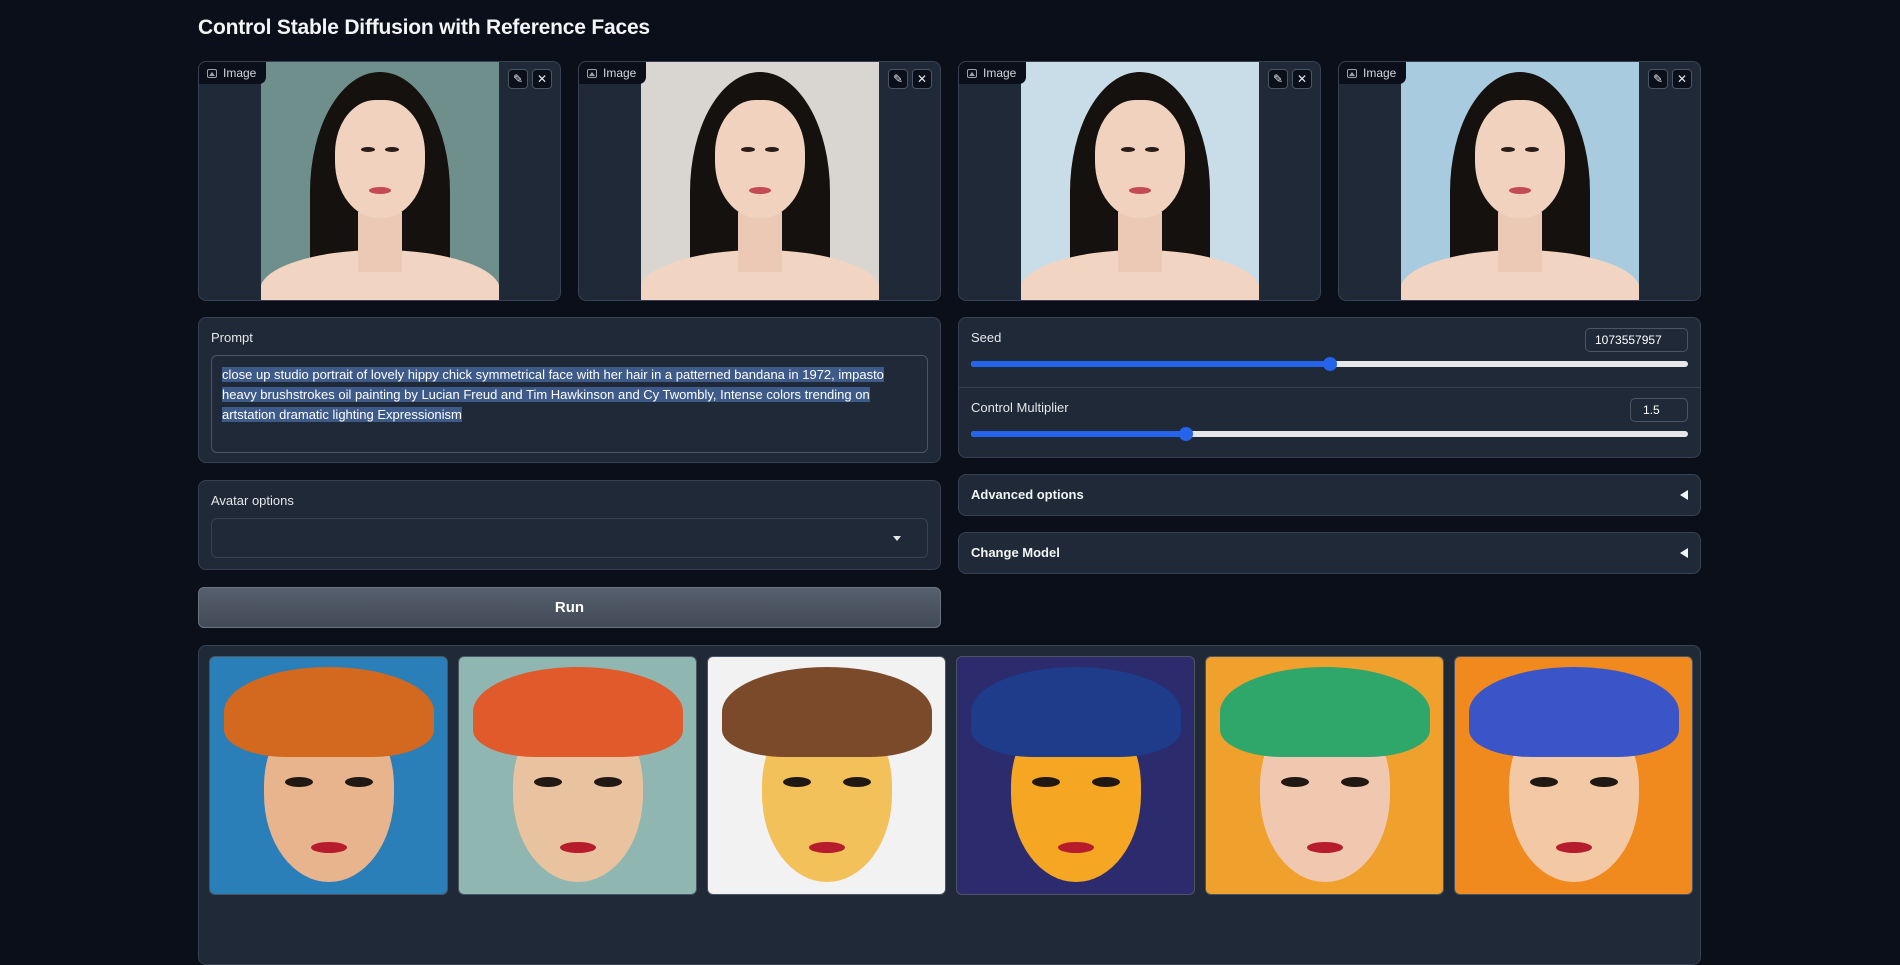  Describe the element at coordinates (1329, 553) in the screenshot. I see `change-model-accordion: Change Model` at that location.